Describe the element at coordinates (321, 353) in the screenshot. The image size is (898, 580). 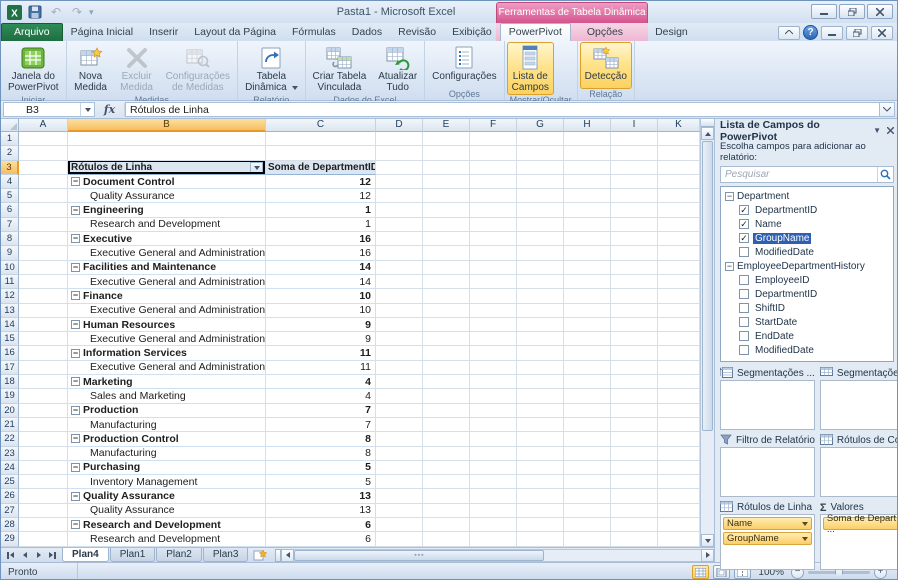
I see `grid-cell-C16: 11` at that location.